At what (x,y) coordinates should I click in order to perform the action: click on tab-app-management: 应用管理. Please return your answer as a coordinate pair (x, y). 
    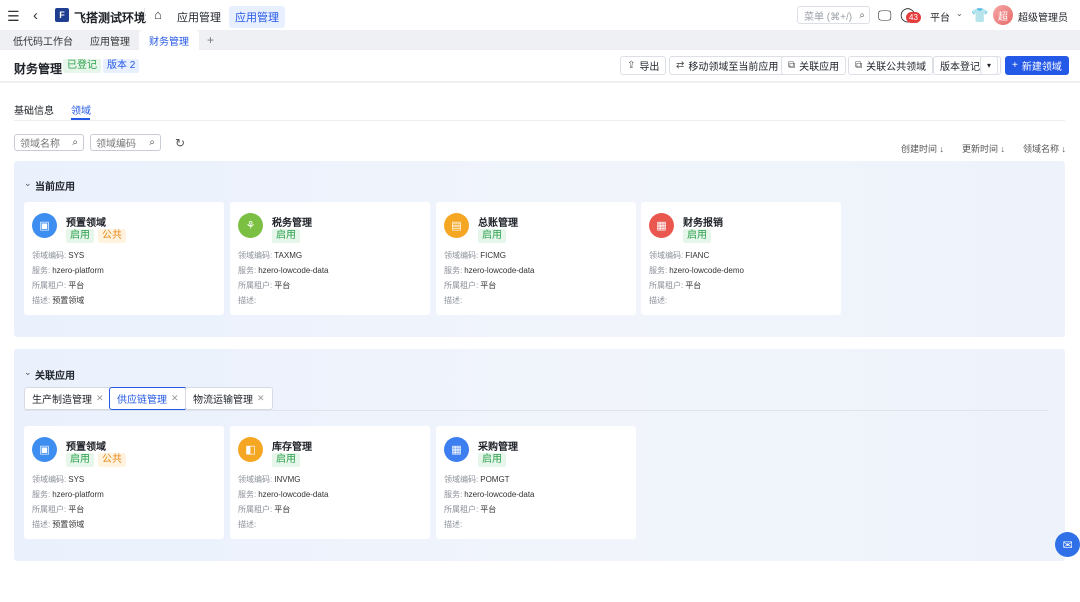
    Looking at the image, I should click on (110, 40).